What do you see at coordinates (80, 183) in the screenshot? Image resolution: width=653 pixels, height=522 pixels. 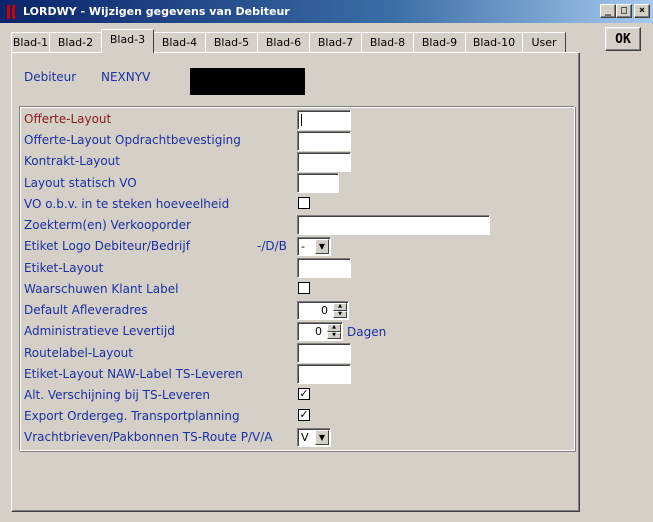 I see `layout-statisch-vo-label: Layout statisch VO` at bounding box center [80, 183].